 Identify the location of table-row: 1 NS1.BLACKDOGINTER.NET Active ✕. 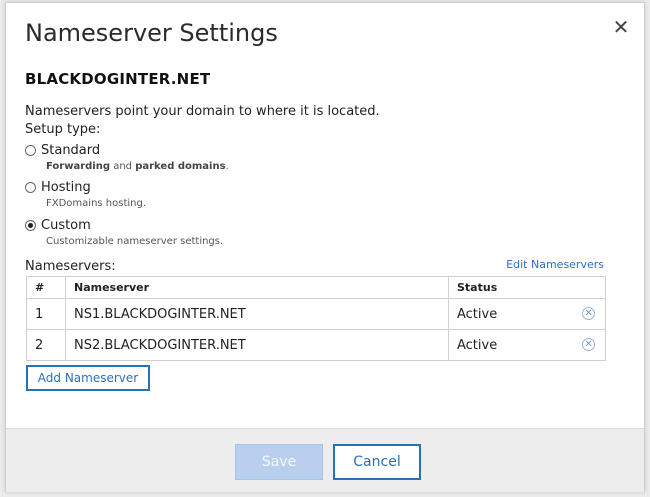
(316, 314).